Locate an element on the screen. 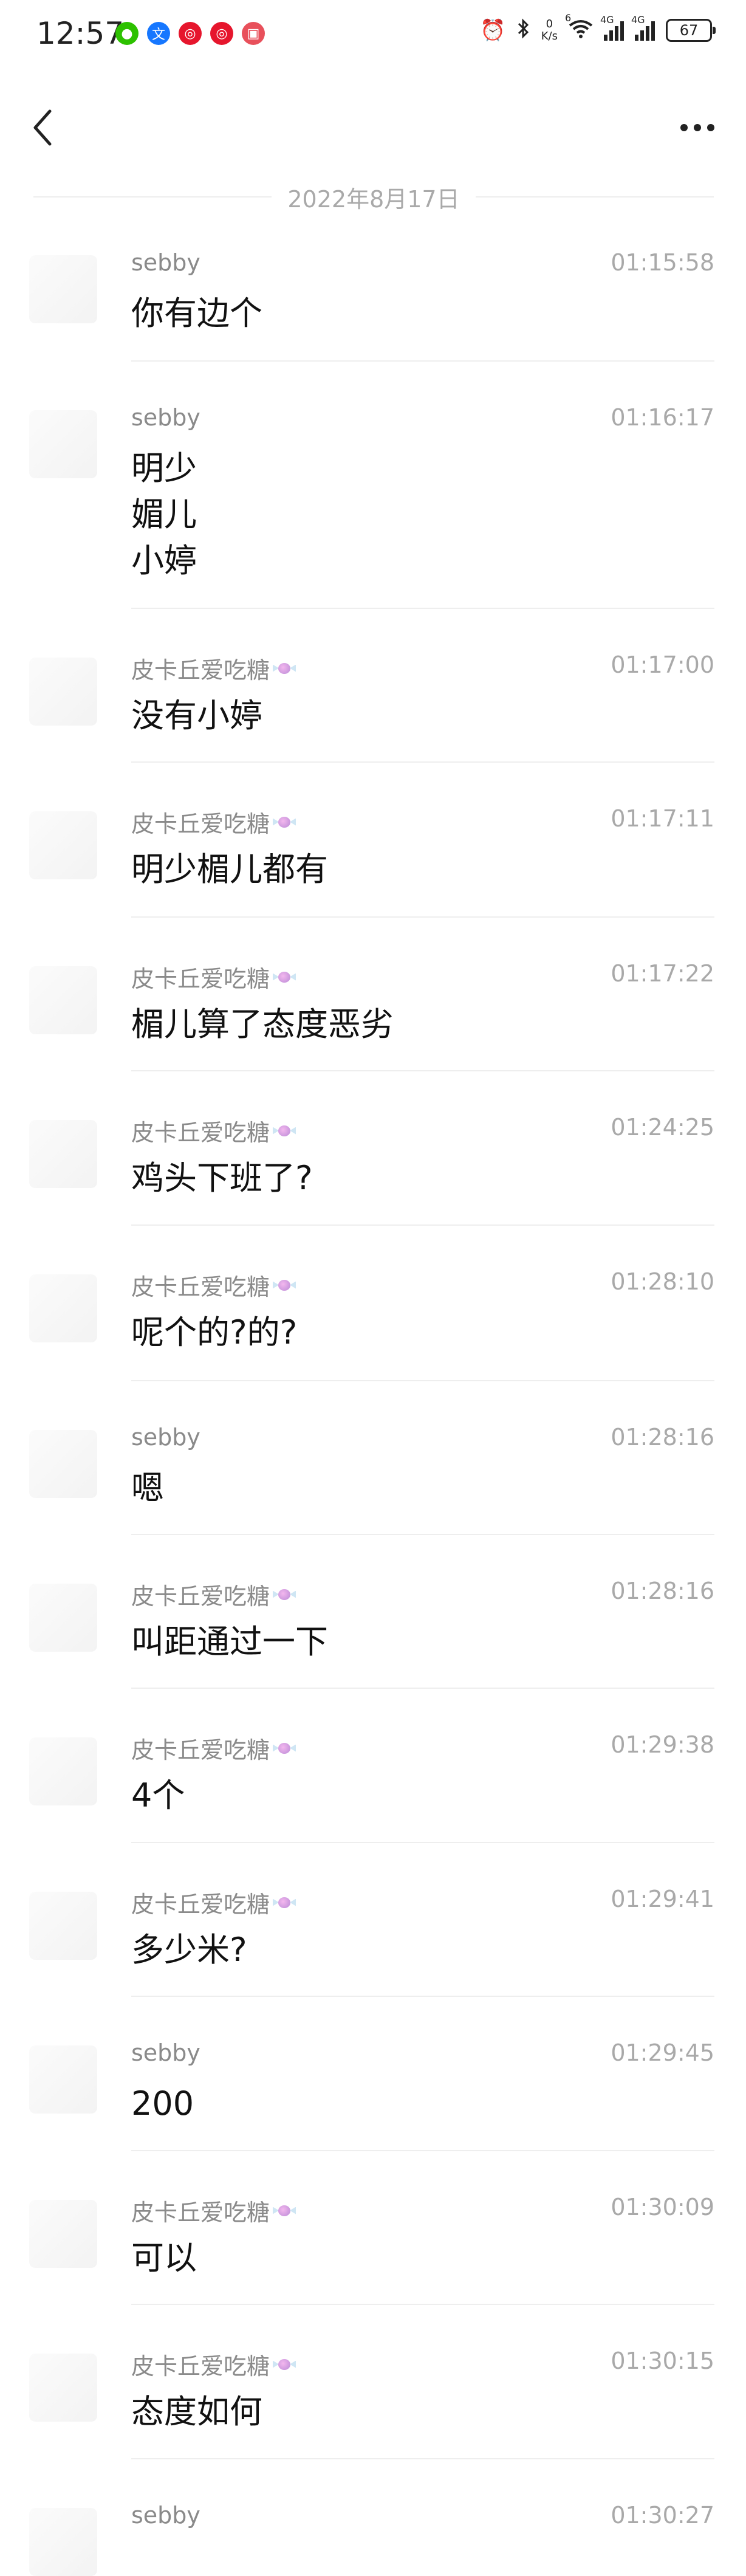 This screenshot has width=746, height=2576. message-text: 200 is located at coordinates (162, 2103).